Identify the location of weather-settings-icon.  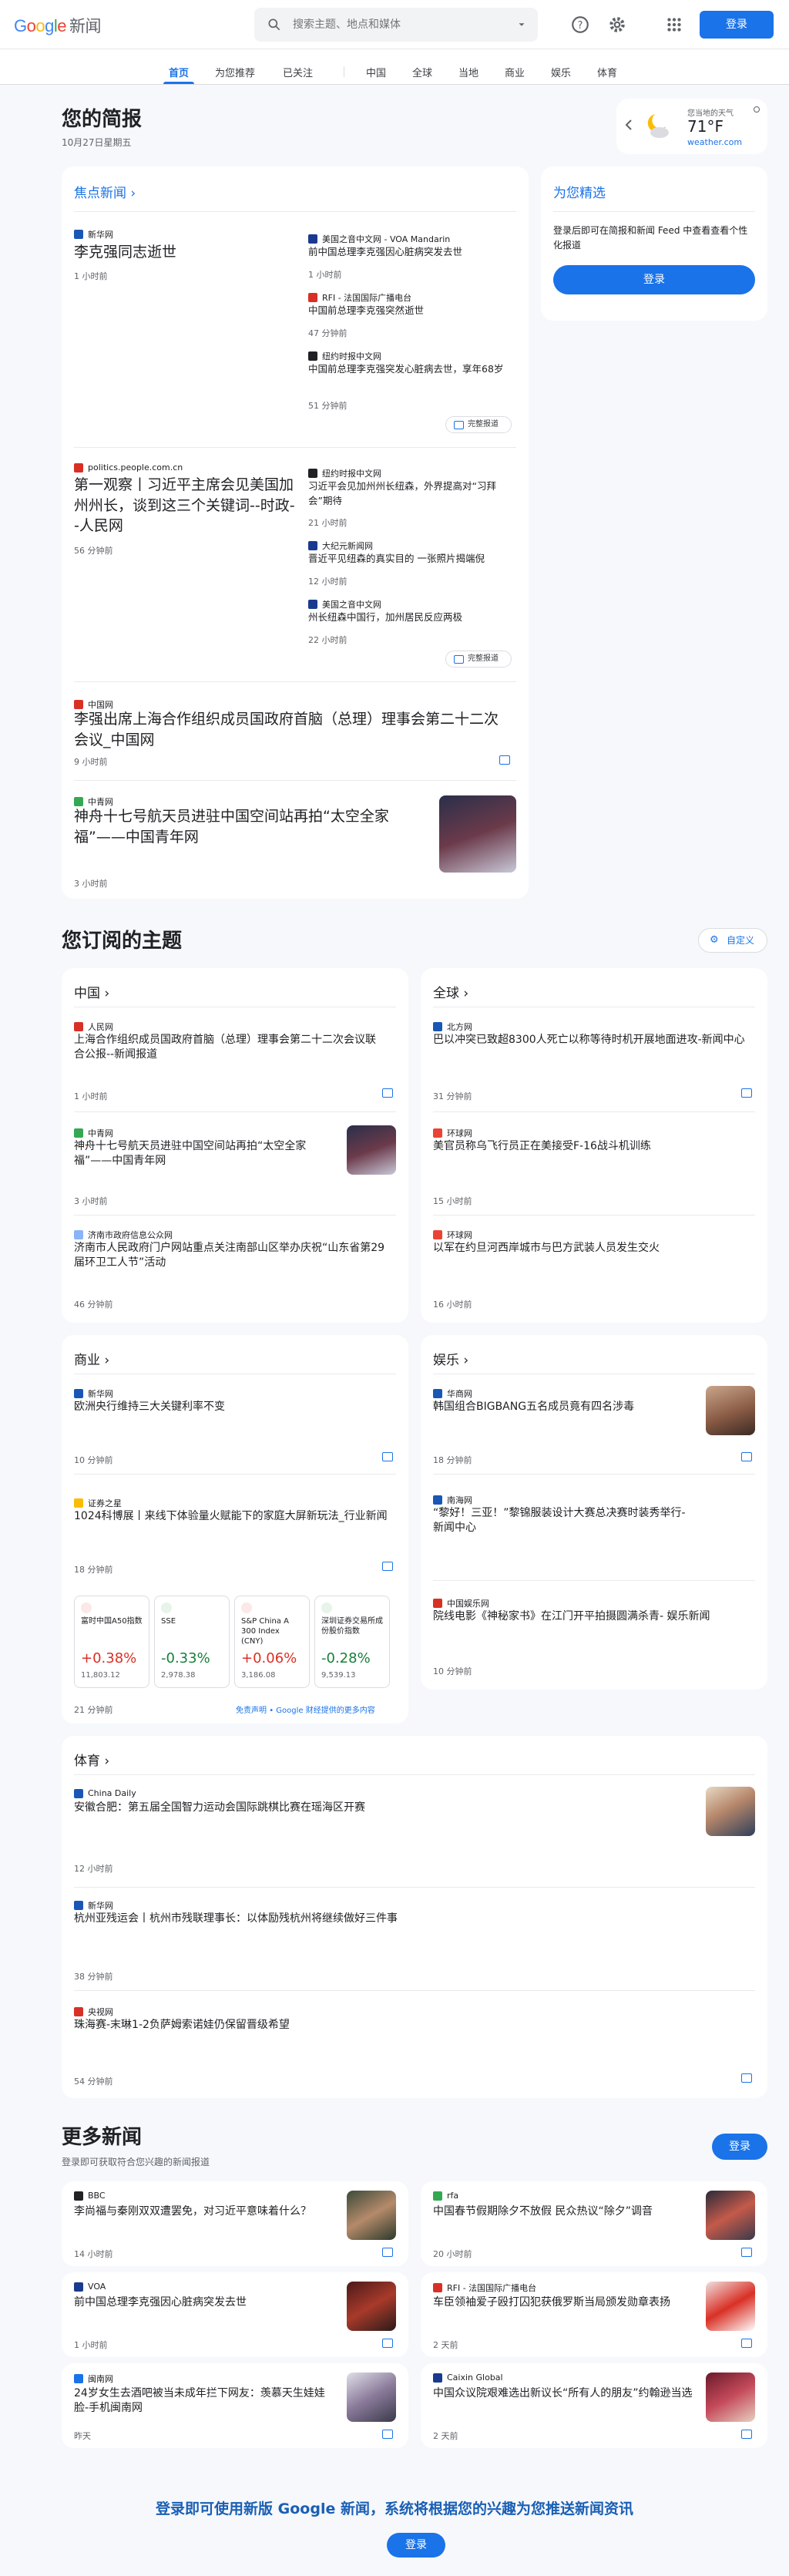
(757, 109).